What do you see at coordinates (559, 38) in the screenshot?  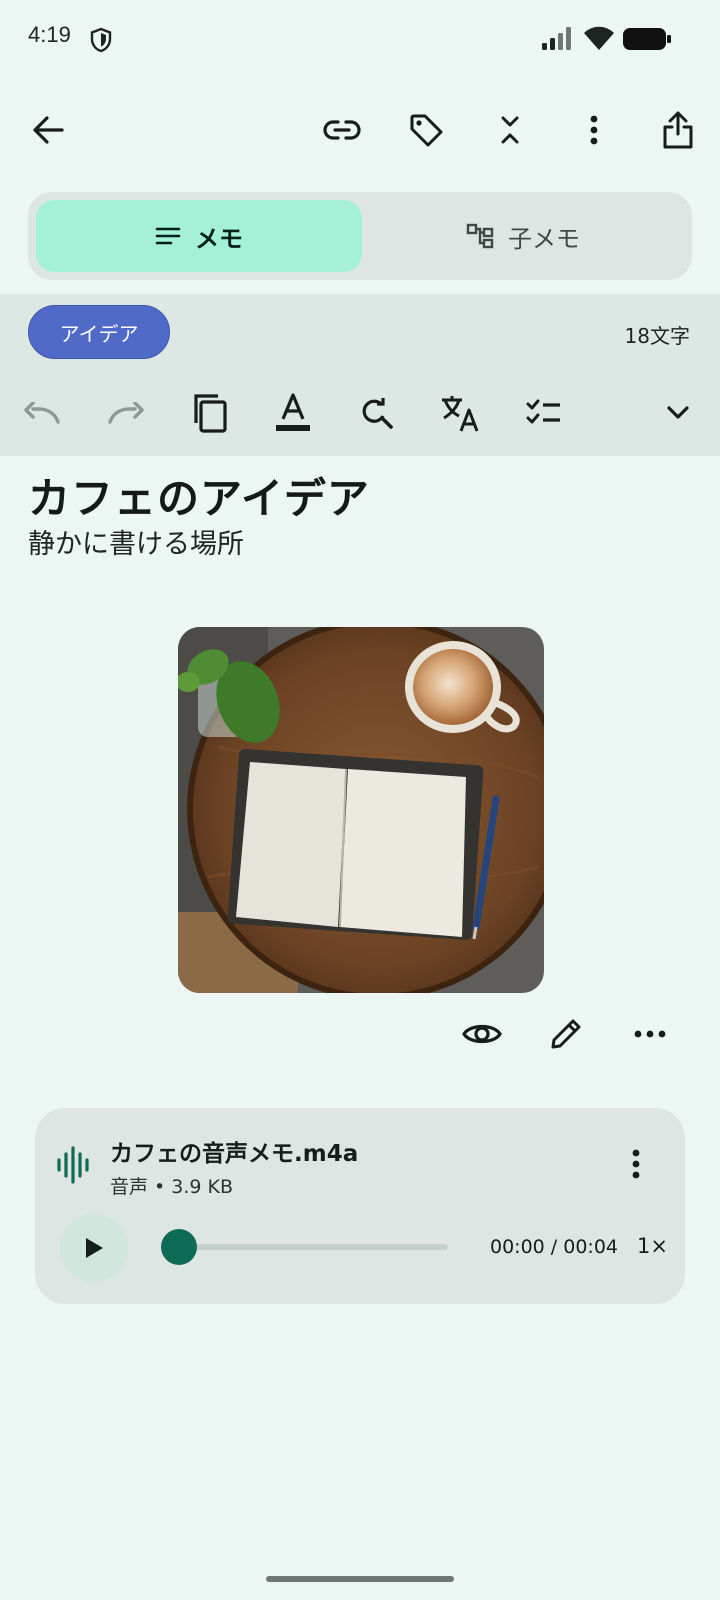 I see `signal-icon` at bounding box center [559, 38].